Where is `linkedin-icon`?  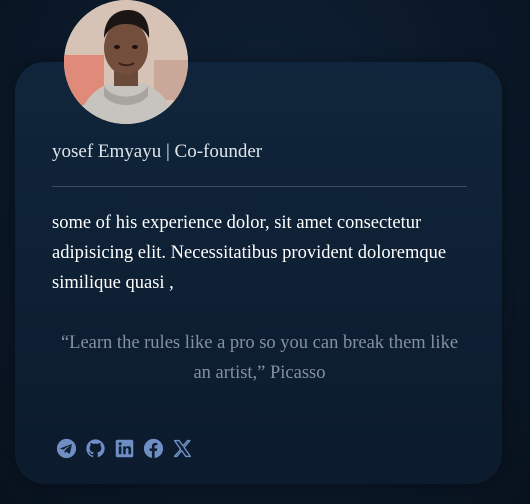 linkedin-icon is located at coordinates (124, 448).